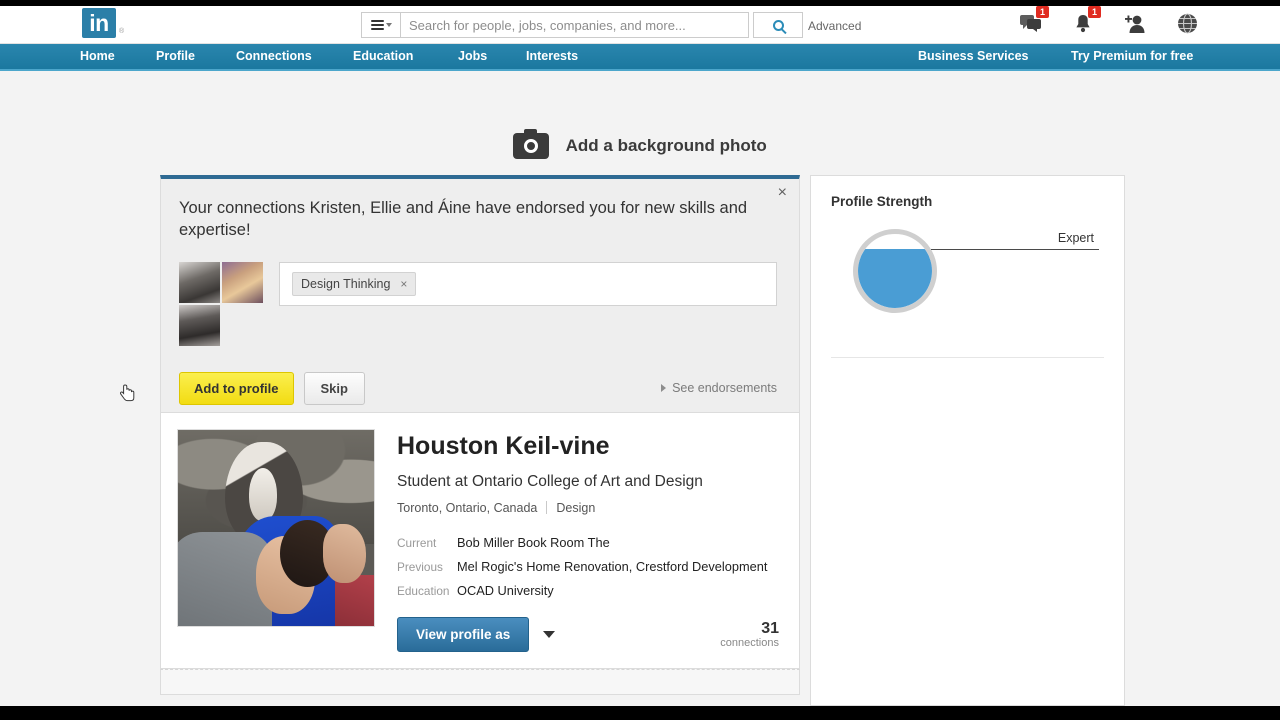 The width and height of the screenshot is (1280, 720). What do you see at coordinates (403, 284) in the screenshot?
I see `remove-skill-icon: ×` at bounding box center [403, 284].